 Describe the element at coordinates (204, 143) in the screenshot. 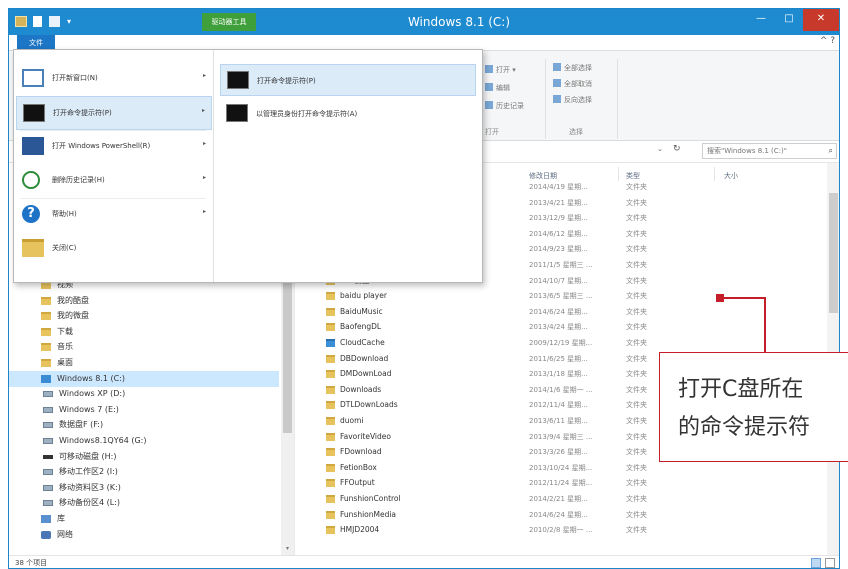

I see `submenu-arrow-icon: ▸` at that location.